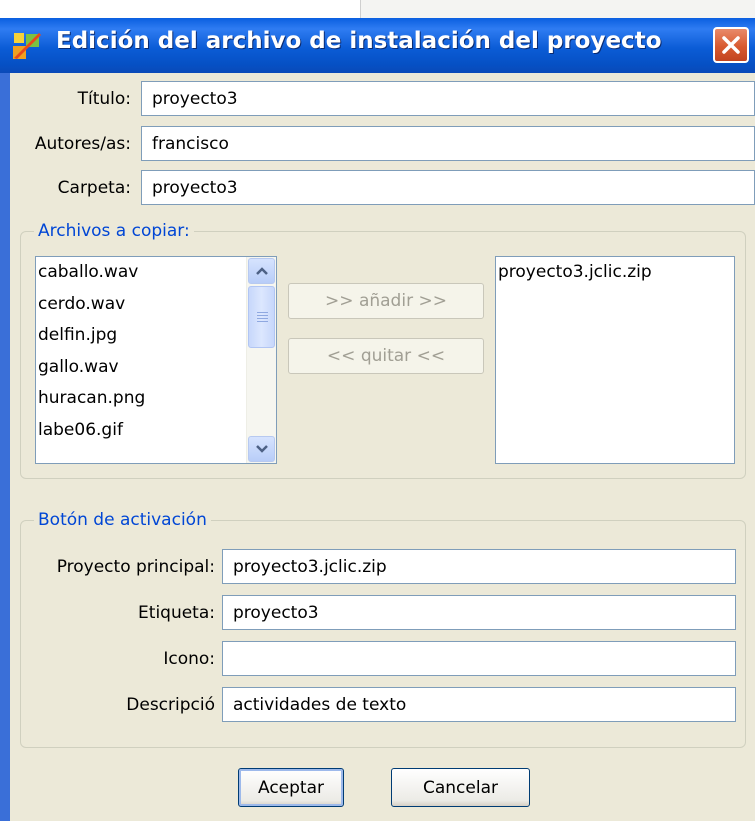  Describe the element at coordinates (479, 704) in the screenshot. I see `descripcion-field` at that location.